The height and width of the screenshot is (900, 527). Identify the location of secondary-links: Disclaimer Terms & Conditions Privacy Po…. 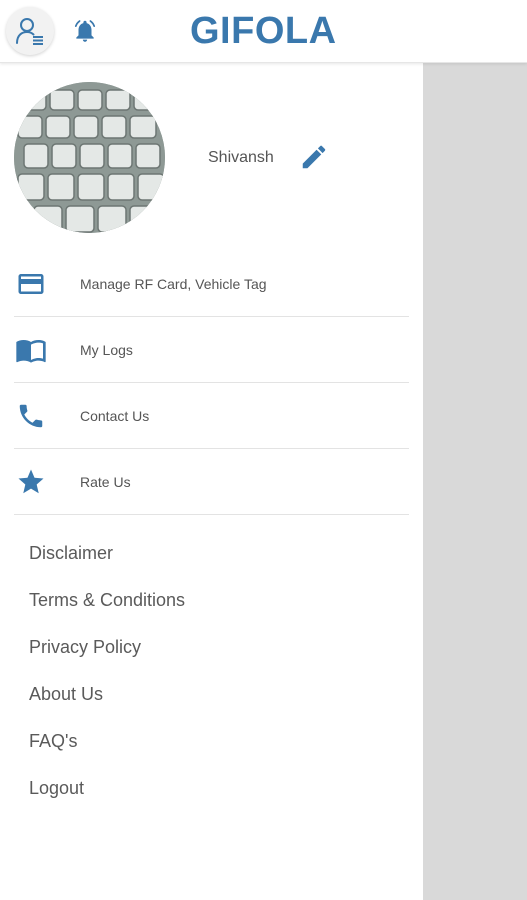
(107, 682).